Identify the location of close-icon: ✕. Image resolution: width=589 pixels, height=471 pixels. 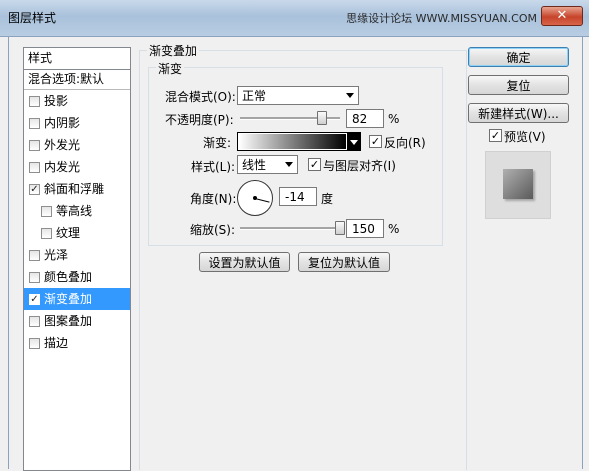
(562, 15).